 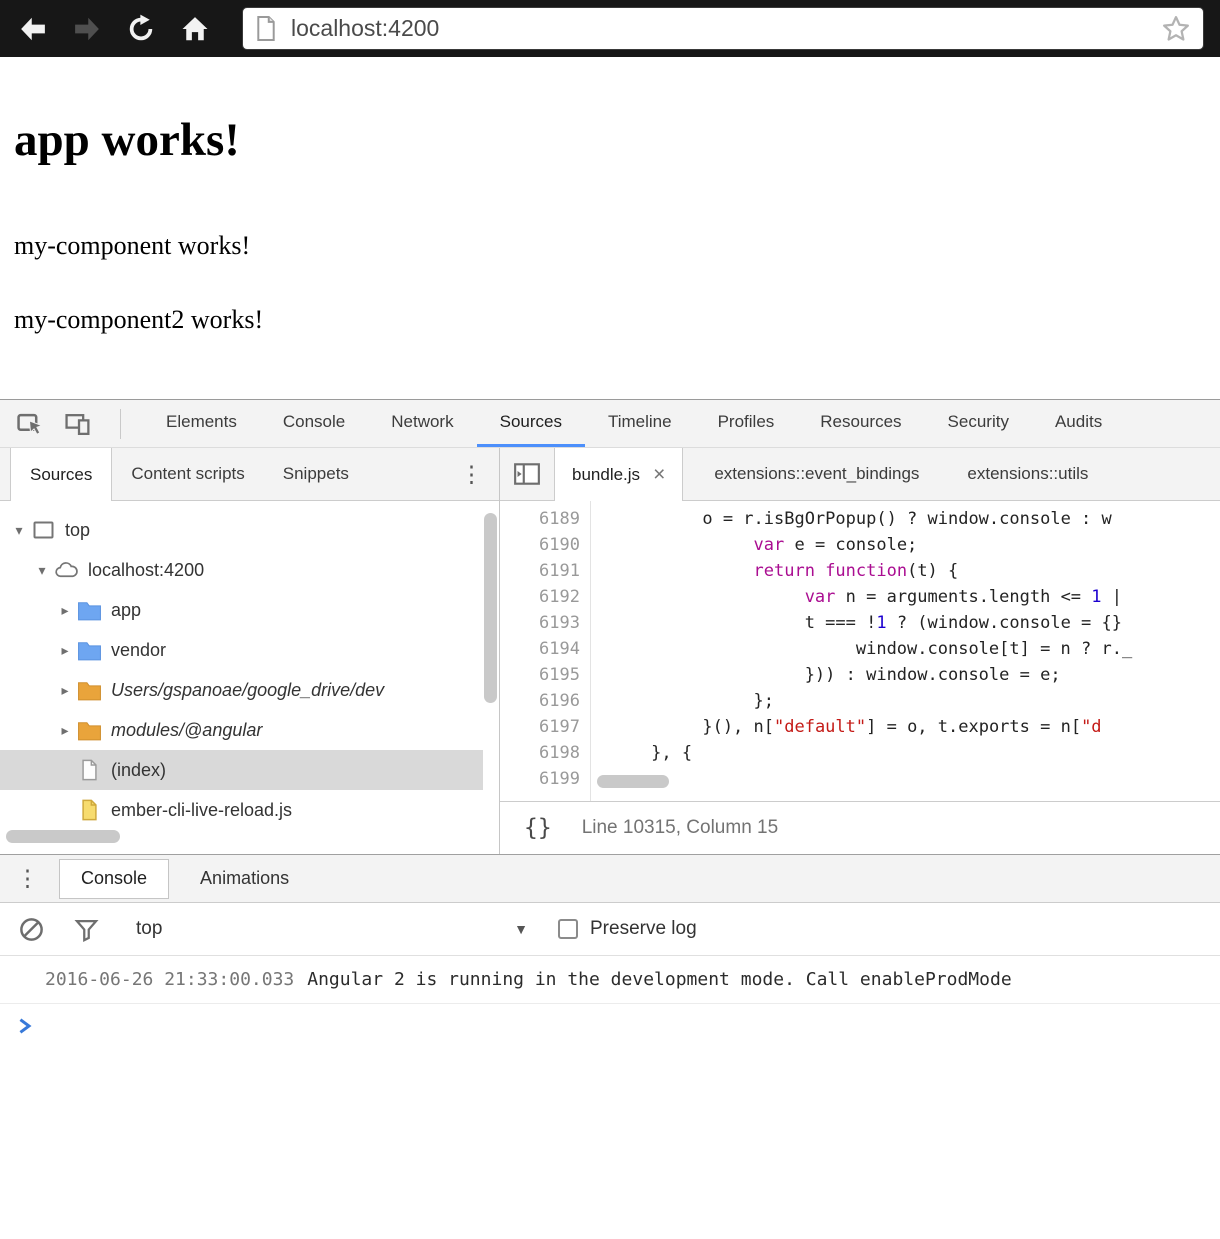 What do you see at coordinates (61, 474) in the screenshot?
I see `navigator-tab-sources: Sources` at bounding box center [61, 474].